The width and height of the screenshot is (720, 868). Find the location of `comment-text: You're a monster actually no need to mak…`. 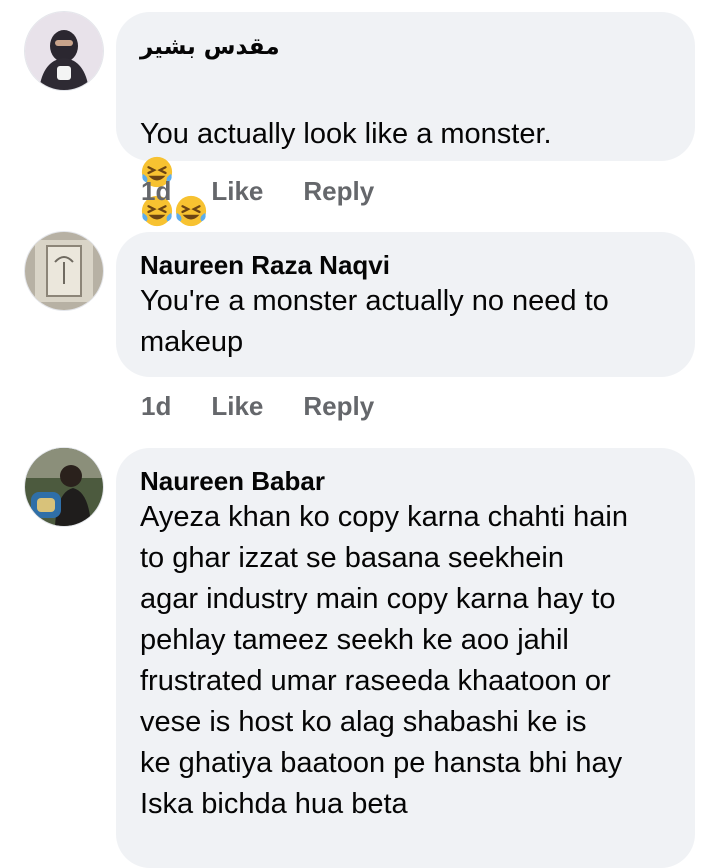

comment-text: You're a monster actually no need to mak… is located at coordinates (374, 321).